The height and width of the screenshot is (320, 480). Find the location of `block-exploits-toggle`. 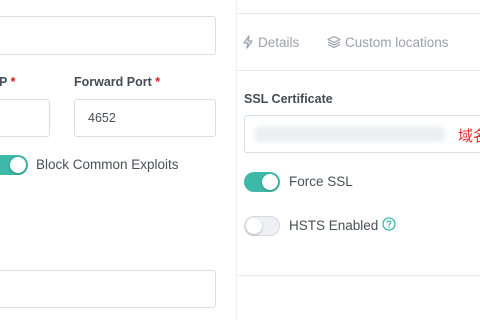

block-exploits-toggle is located at coordinates (14, 165).